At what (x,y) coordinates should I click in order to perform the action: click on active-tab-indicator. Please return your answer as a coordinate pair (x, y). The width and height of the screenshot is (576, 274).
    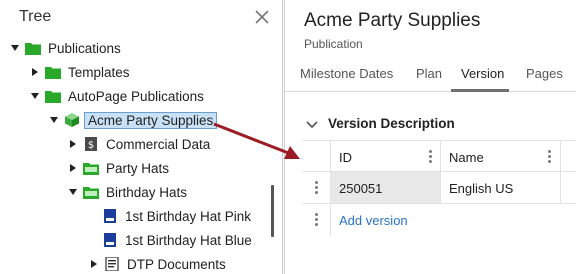
    Looking at the image, I should click on (480, 90).